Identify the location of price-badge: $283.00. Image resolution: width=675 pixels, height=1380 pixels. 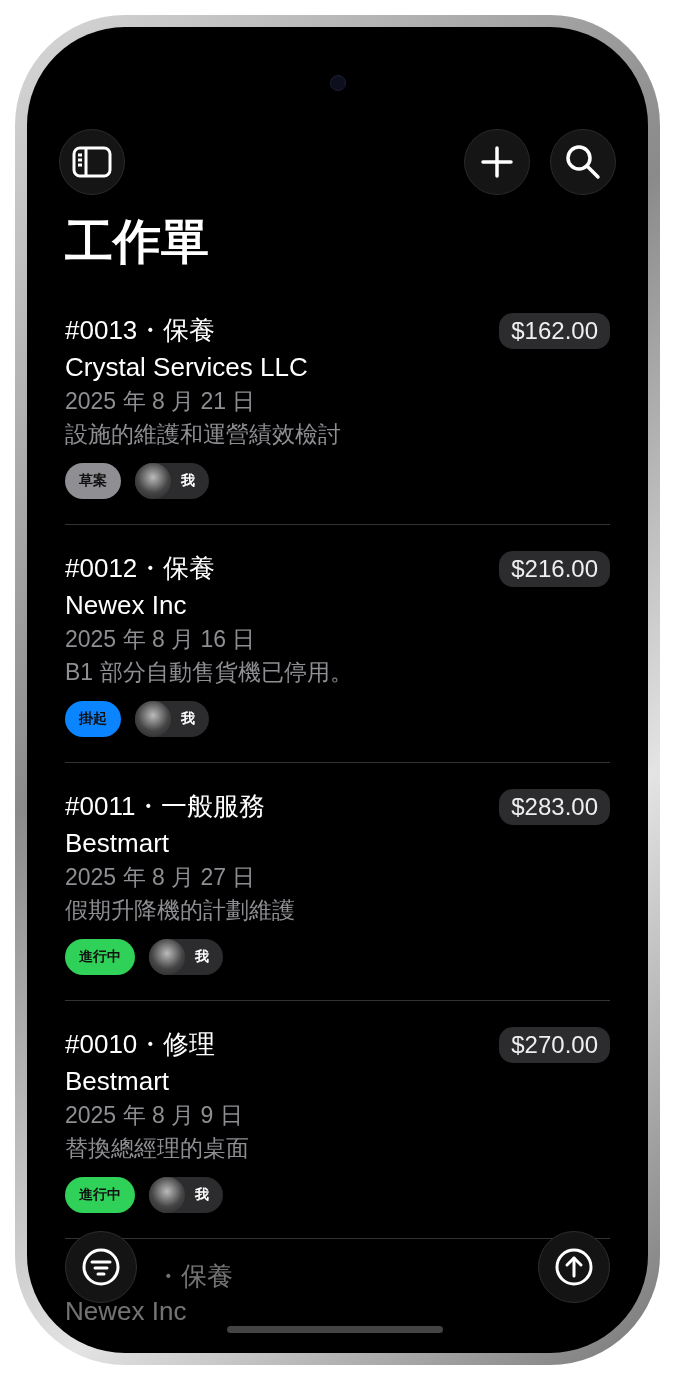
(554, 806).